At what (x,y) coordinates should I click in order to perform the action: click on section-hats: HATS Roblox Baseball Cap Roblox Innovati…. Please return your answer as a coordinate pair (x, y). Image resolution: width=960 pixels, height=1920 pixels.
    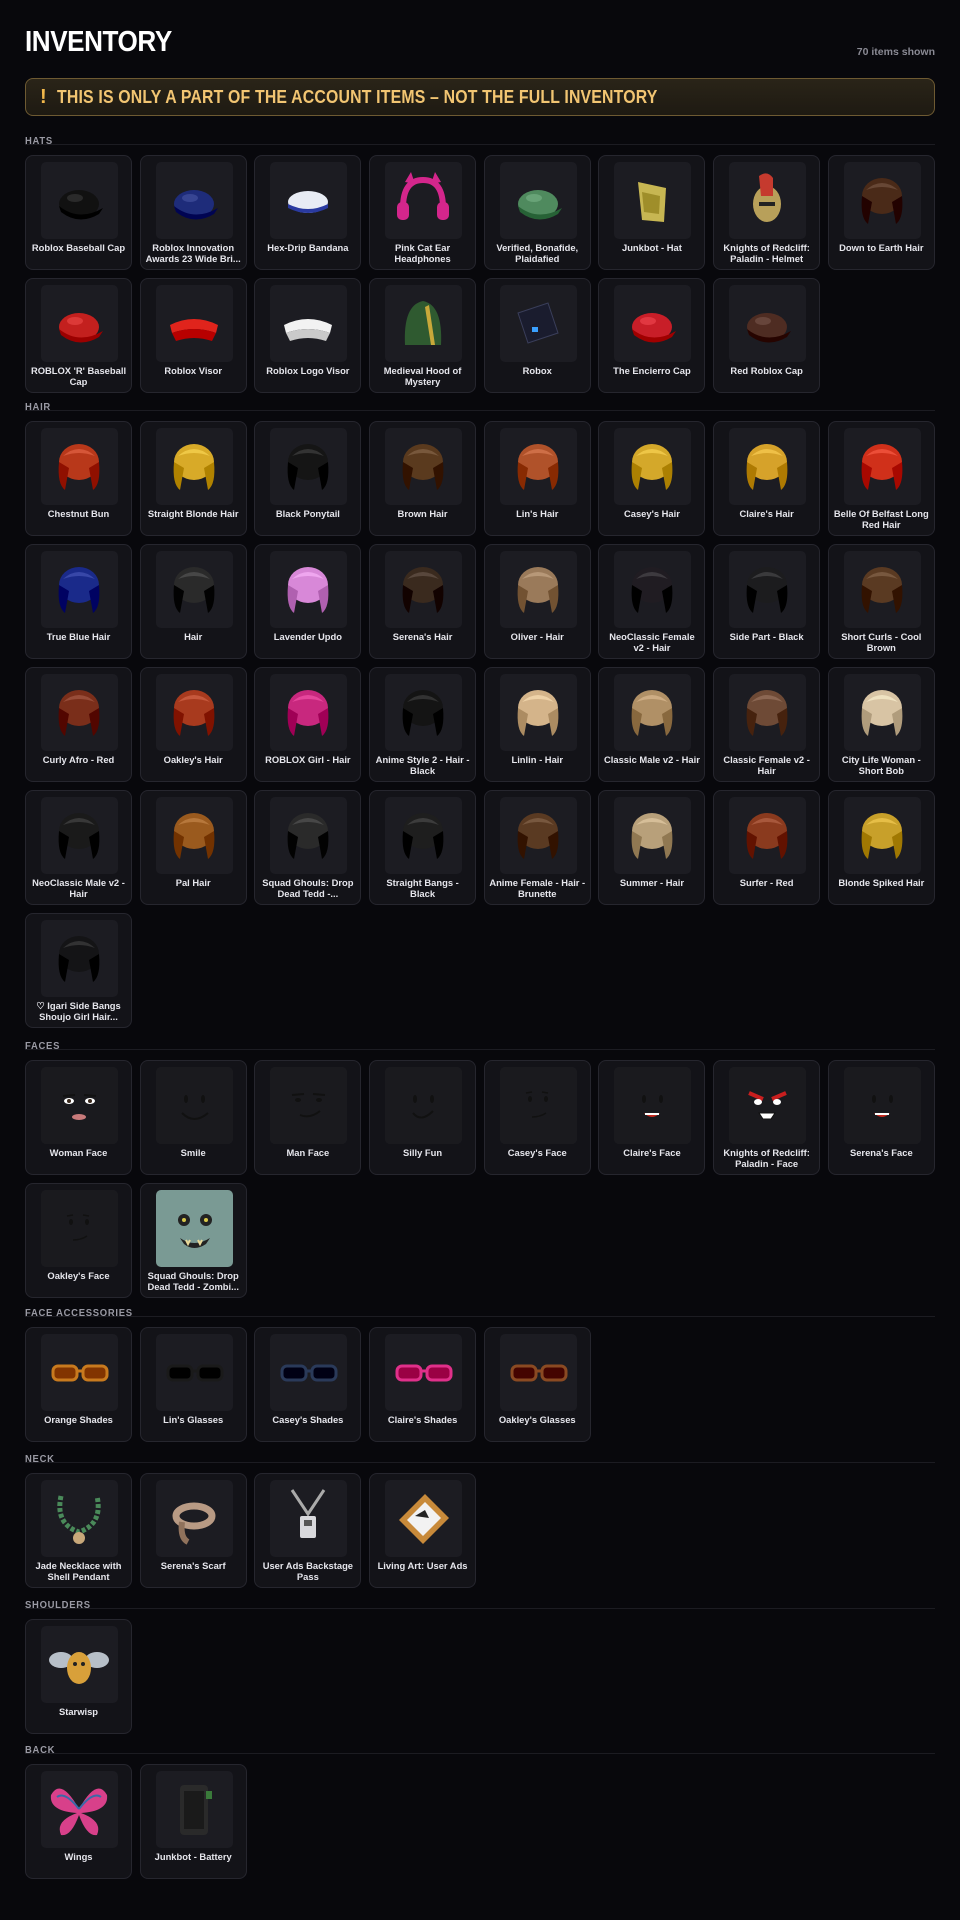
    Looking at the image, I should click on (480, 261).